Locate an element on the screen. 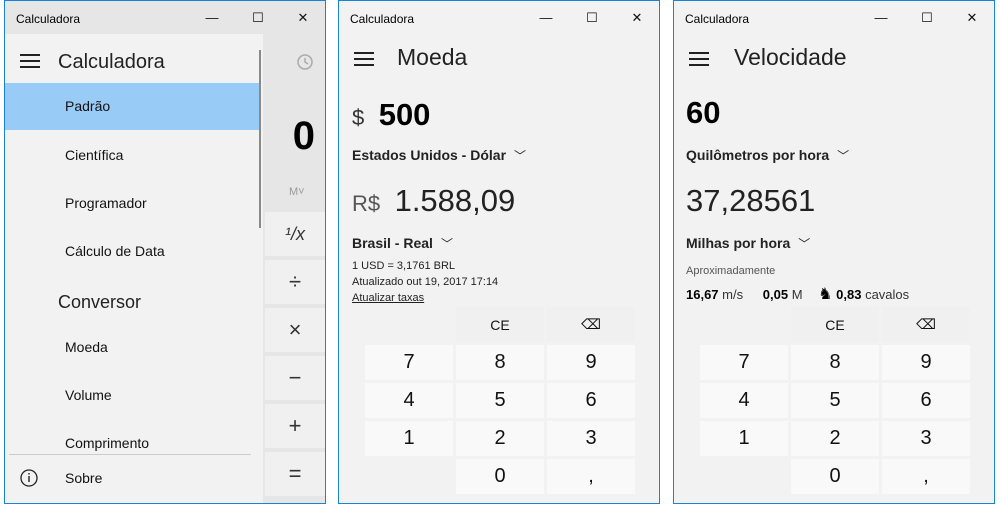 The width and height of the screenshot is (1000, 505). approx-value: 16,67 is located at coordinates (702, 294).